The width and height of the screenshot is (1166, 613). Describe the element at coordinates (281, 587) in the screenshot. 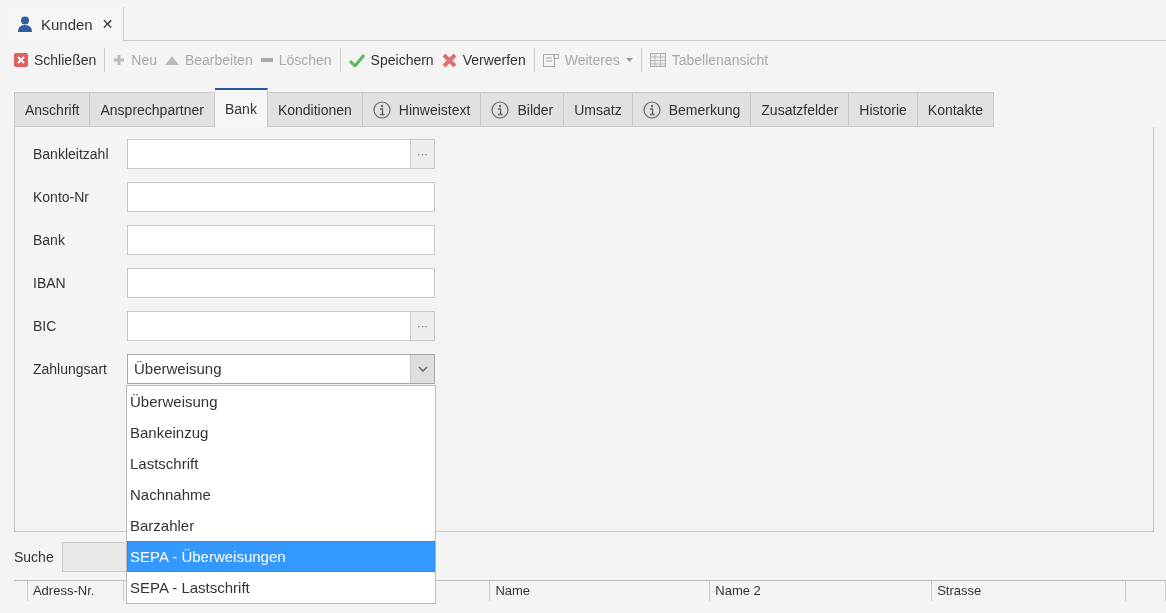

I see `dropdown-option: SEPA - Lastschrift` at that location.